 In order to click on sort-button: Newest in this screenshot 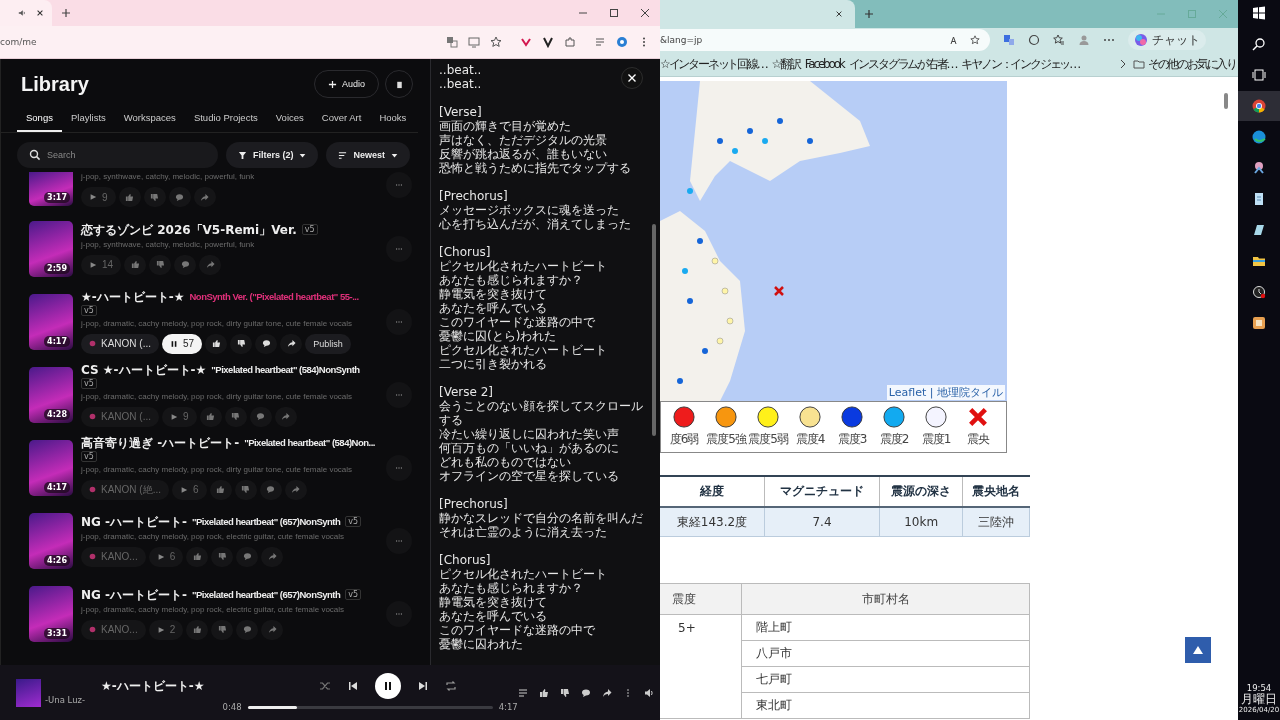, I will do `click(368, 155)`.